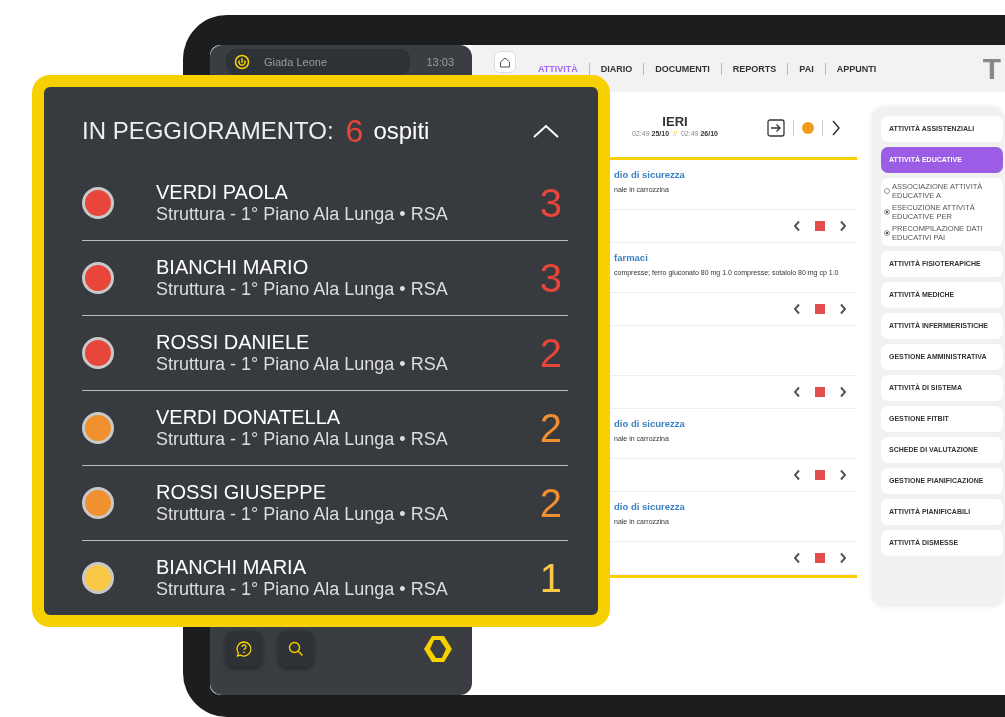 The width and height of the screenshot is (1005, 717). What do you see at coordinates (232, 567) in the screenshot?
I see `guest-name: BIANCHI MARIA` at bounding box center [232, 567].